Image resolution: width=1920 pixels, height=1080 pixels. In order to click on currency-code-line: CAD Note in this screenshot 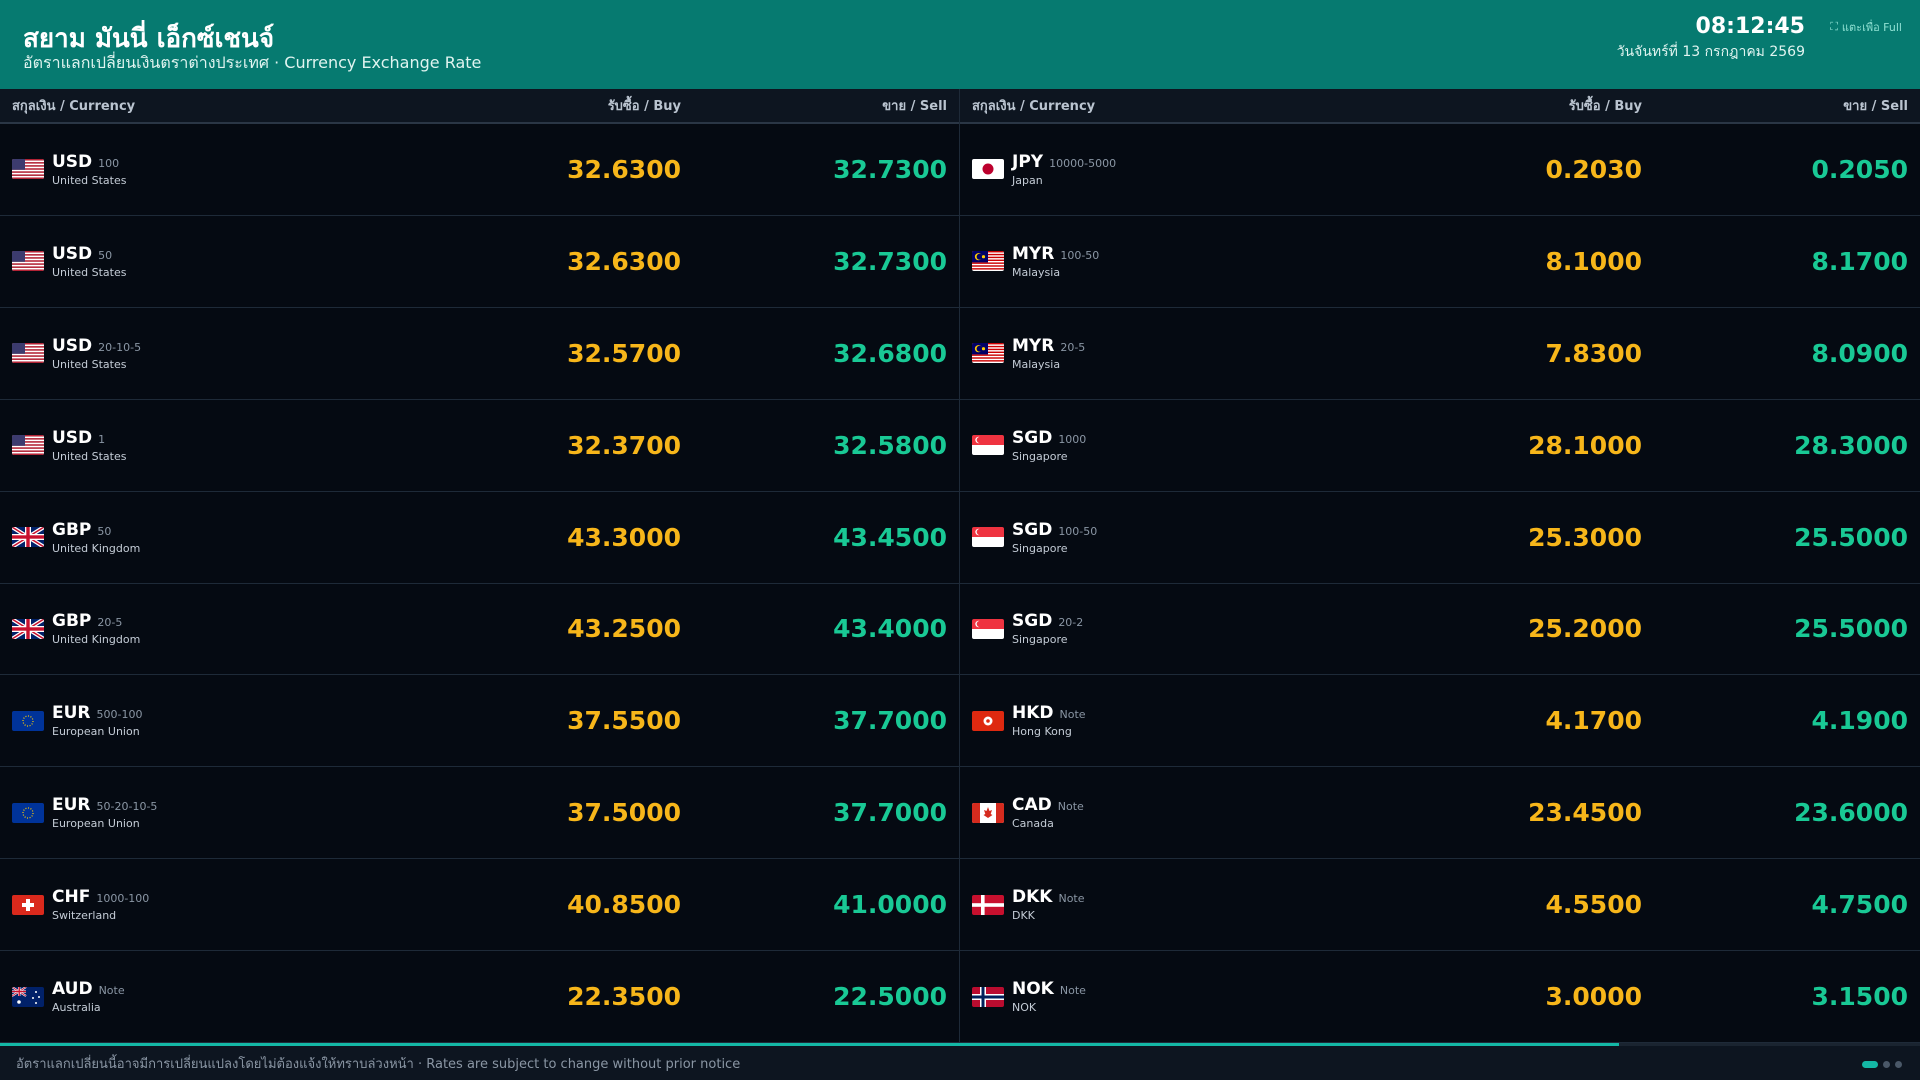, I will do `click(1048, 805)`.